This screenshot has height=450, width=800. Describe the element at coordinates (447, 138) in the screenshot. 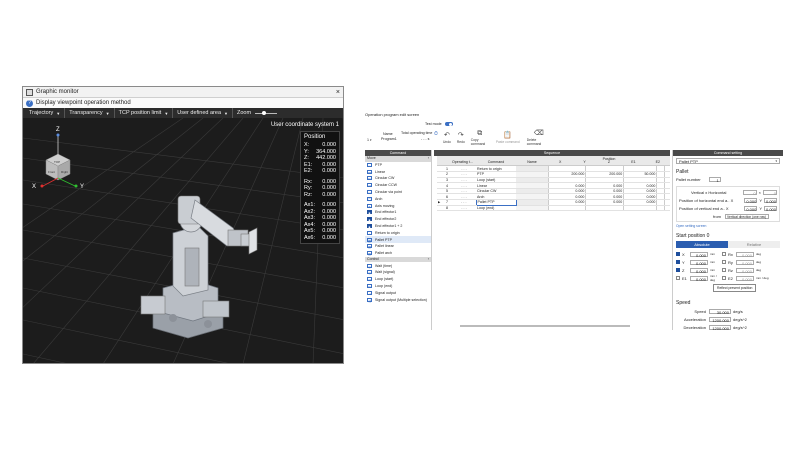

I see `undo-button: ↶ Undo` at that location.